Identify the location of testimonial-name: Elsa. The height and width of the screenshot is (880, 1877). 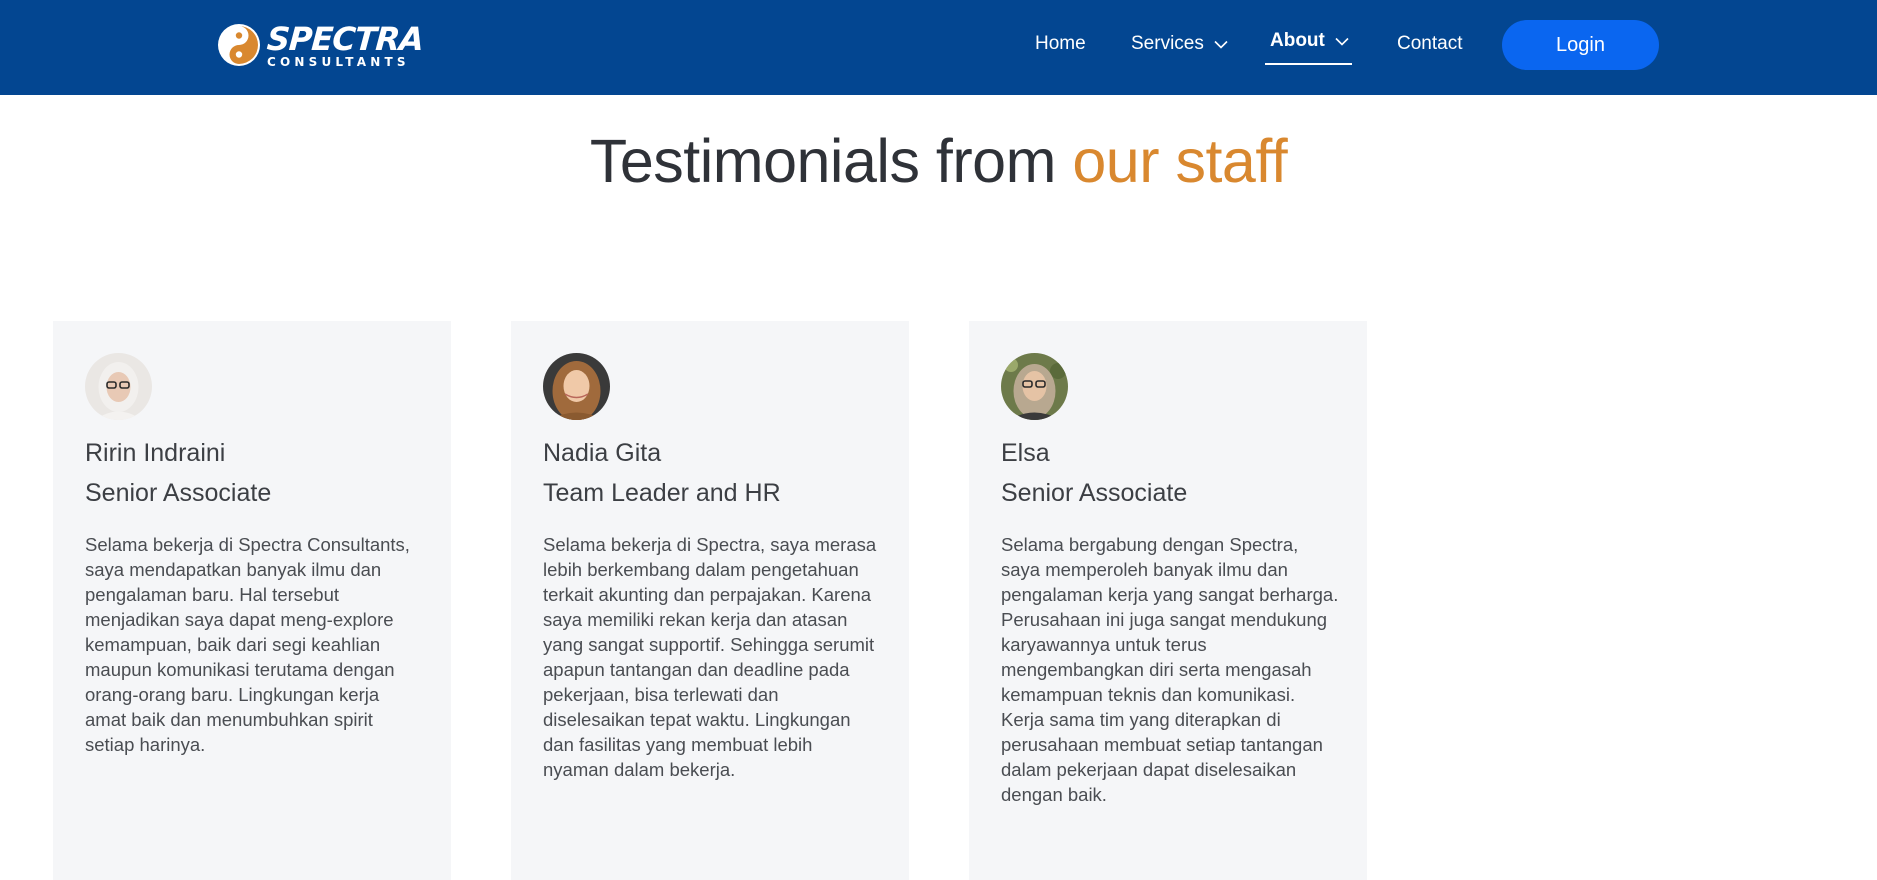
(1025, 453).